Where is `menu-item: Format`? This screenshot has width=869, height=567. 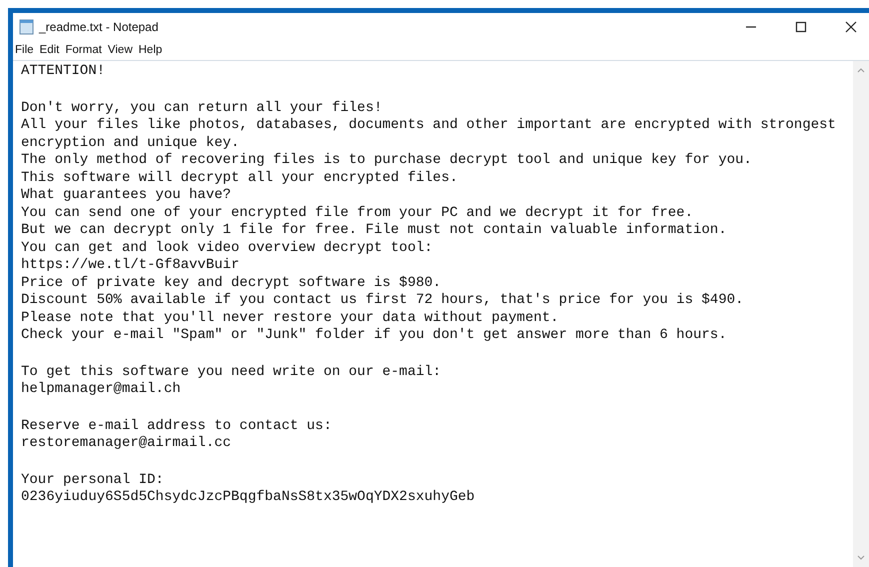 menu-item: Format is located at coordinates (83, 50).